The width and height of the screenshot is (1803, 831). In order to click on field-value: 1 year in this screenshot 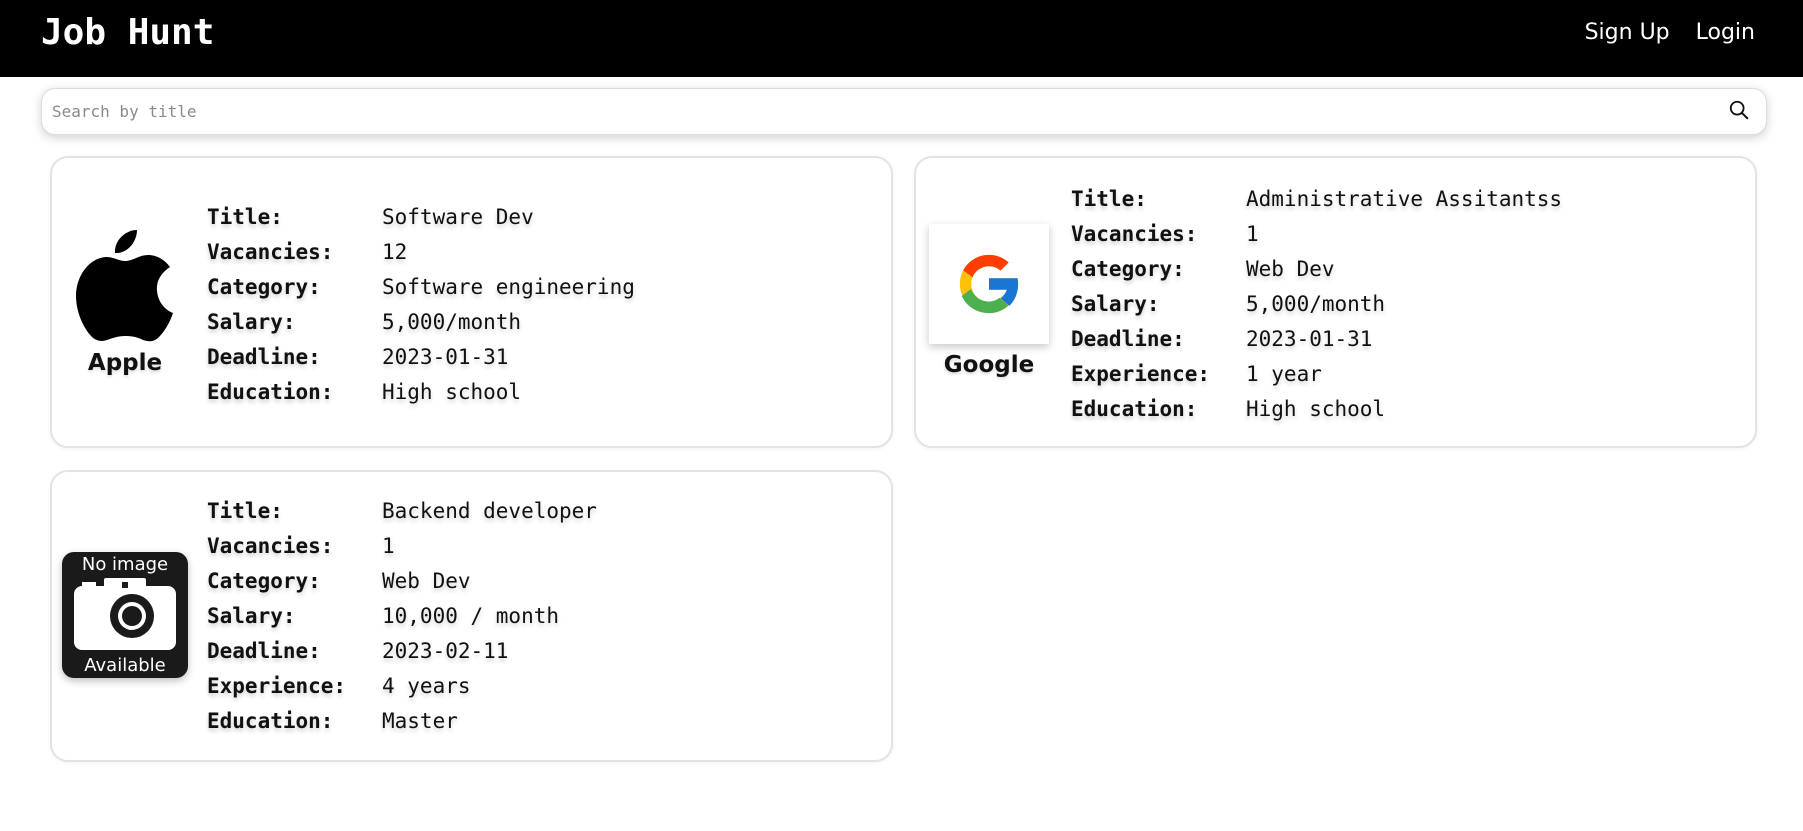, I will do `click(1284, 374)`.